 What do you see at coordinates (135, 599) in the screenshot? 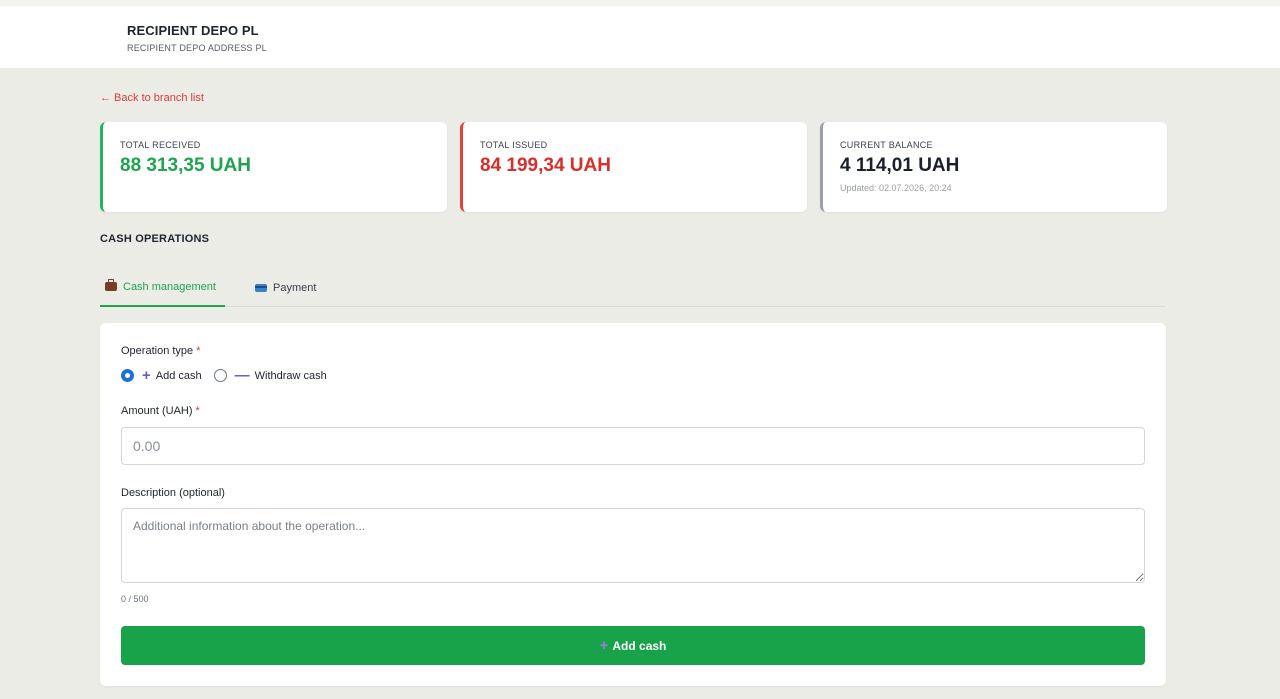
I see `description-char-counter: 0 / 500` at bounding box center [135, 599].